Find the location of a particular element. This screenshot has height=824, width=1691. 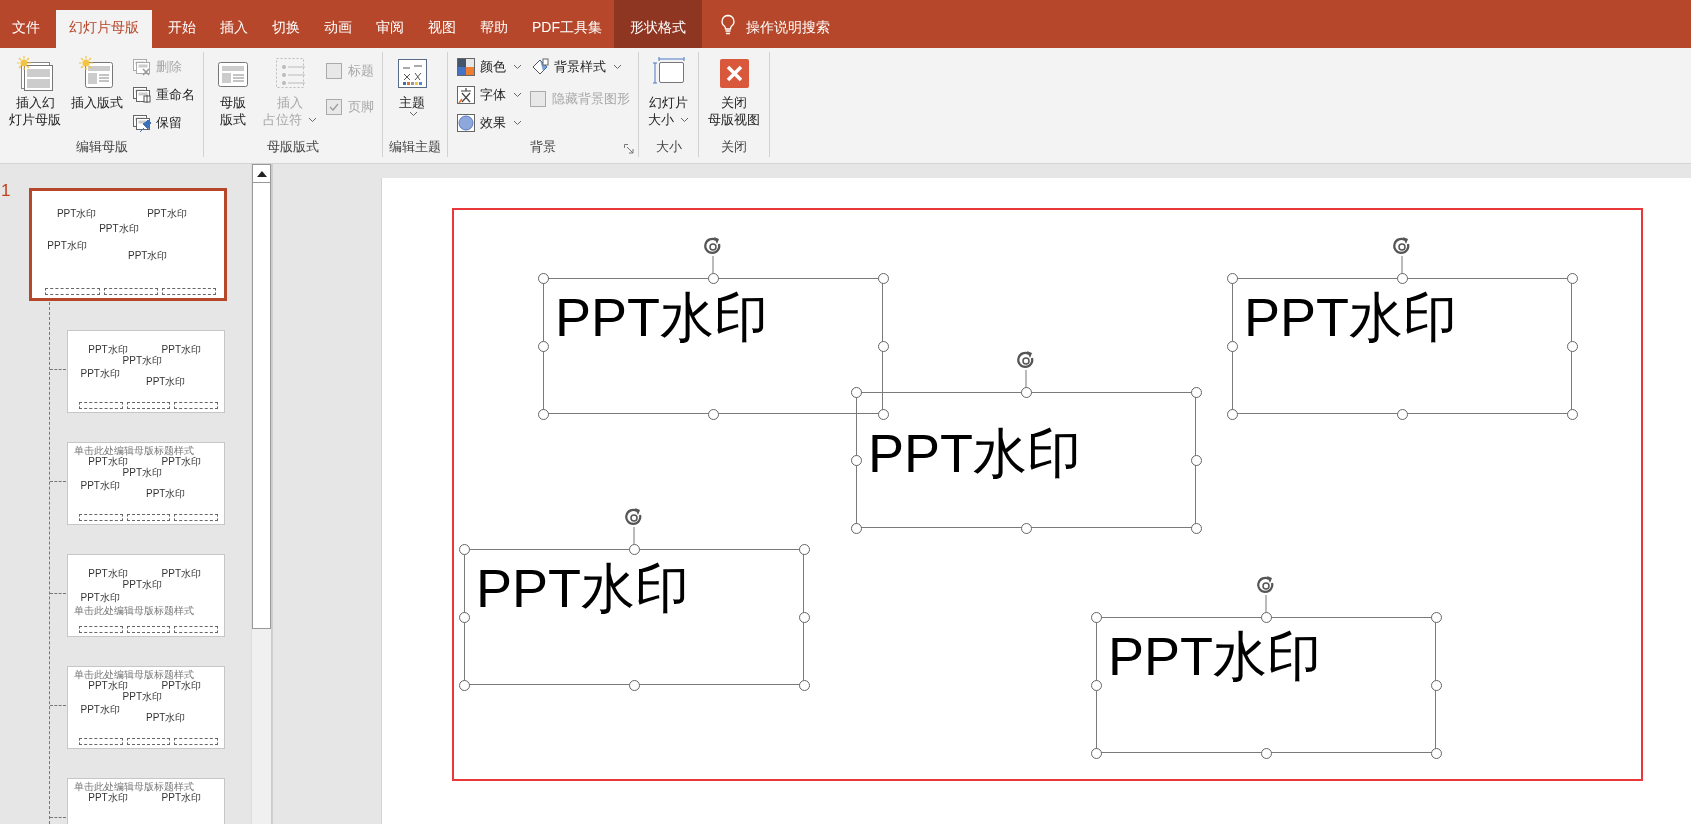

tell-me-search: 操作说明搜索 is located at coordinates (788, 29).